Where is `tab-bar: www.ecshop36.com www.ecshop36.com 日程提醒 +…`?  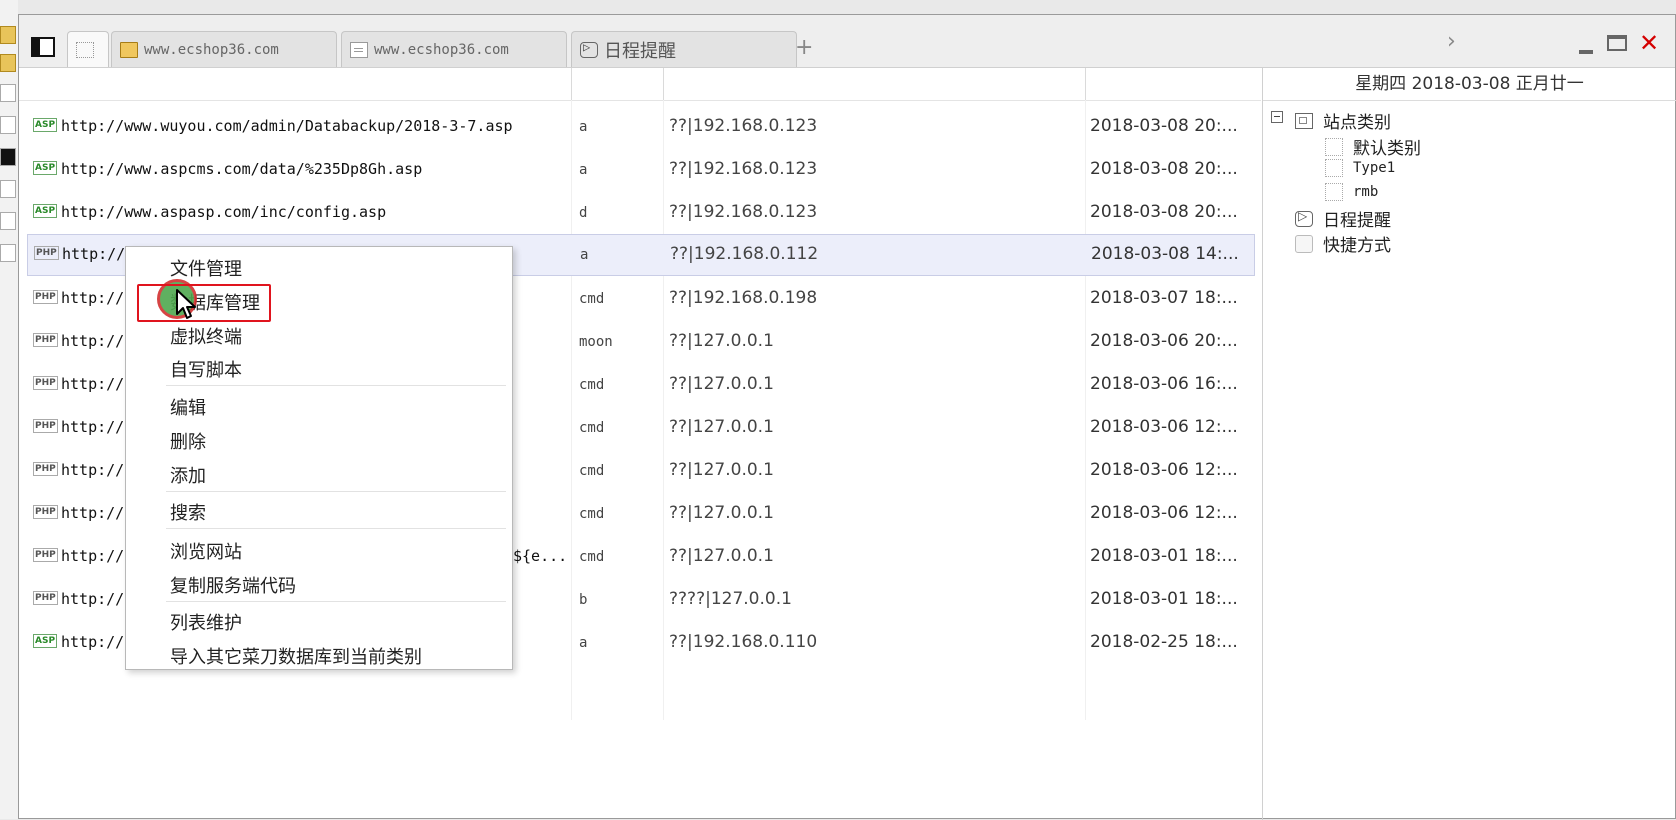 tab-bar: www.ecshop36.com www.ecshop36.com 日程提醒 +… is located at coordinates (847, 41).